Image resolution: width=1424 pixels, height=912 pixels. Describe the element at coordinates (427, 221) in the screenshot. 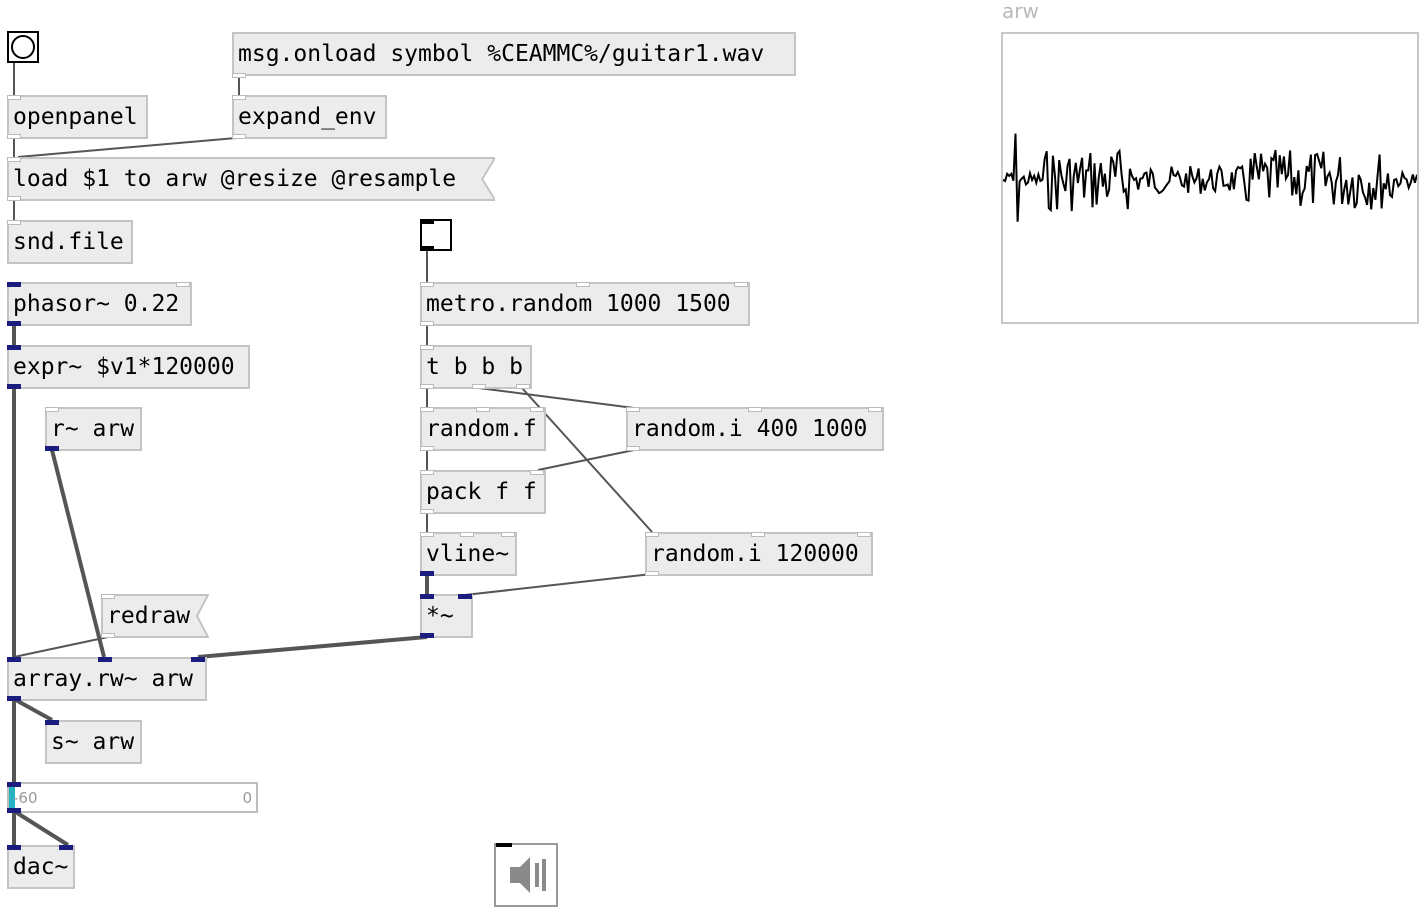

I see `toggle-inlet` at that location.